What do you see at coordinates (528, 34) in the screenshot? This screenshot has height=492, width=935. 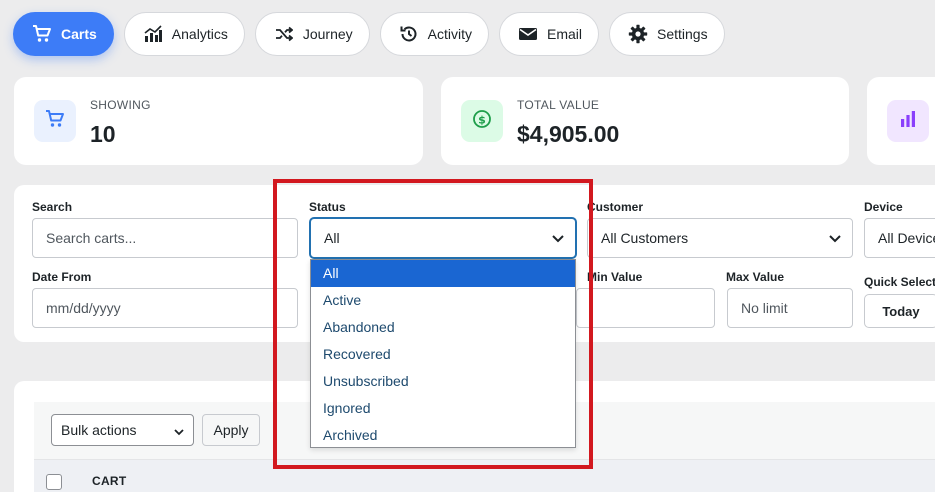 I see `envelope-icon` at bounding box center [528, 34].